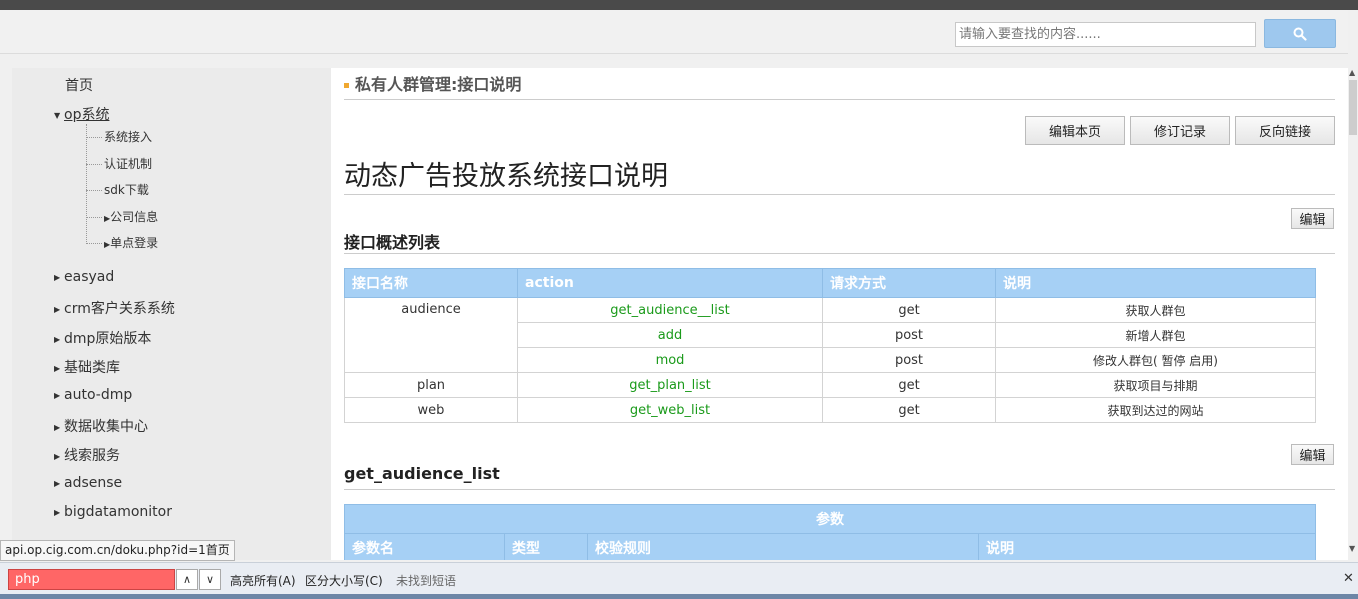  I want to click on find-next-button: ∨, so click(210, 579).